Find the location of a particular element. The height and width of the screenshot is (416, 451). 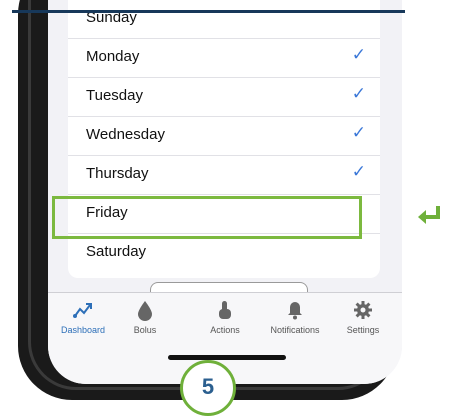

gear-icon is located at coordinates (363, 310).